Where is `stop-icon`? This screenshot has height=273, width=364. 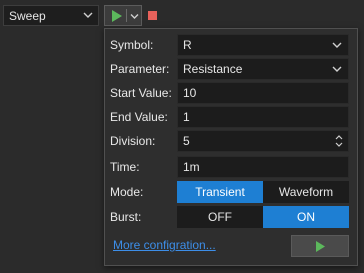 stop-icon is located at coordinates (152, 15).